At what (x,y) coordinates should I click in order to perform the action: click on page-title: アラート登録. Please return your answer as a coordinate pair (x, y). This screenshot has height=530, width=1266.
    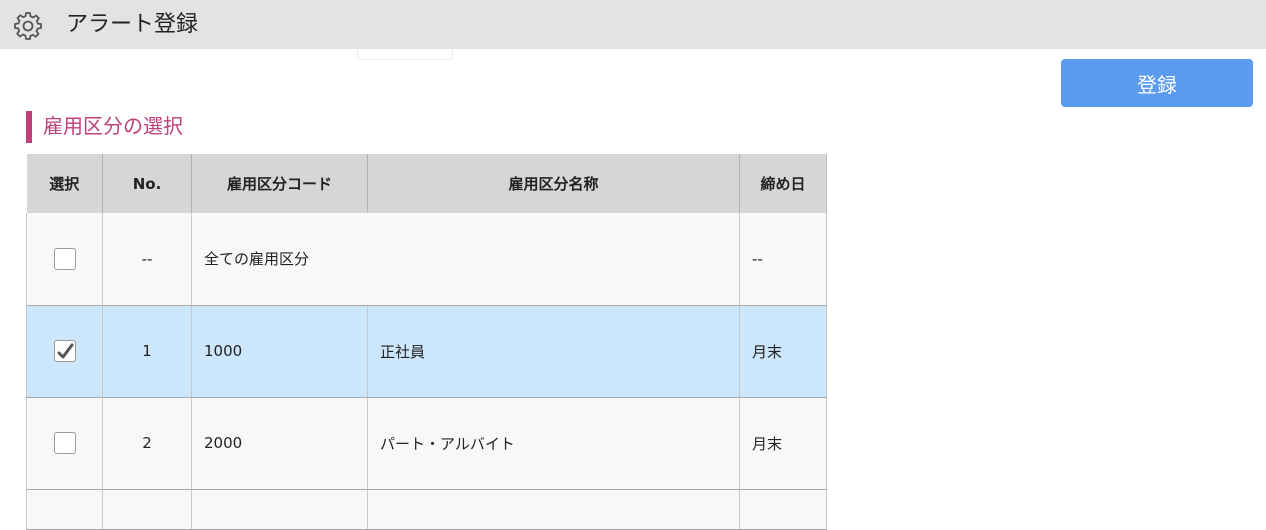
    Looking at the image, I should click on (132, 24).